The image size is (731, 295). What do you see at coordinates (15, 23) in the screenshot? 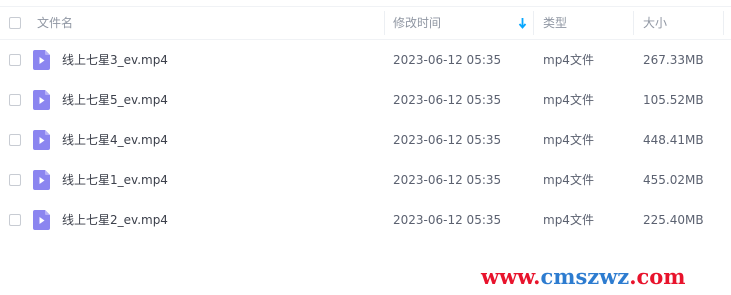
I see `select-all-checkbox` at bounding box center [15, 23].